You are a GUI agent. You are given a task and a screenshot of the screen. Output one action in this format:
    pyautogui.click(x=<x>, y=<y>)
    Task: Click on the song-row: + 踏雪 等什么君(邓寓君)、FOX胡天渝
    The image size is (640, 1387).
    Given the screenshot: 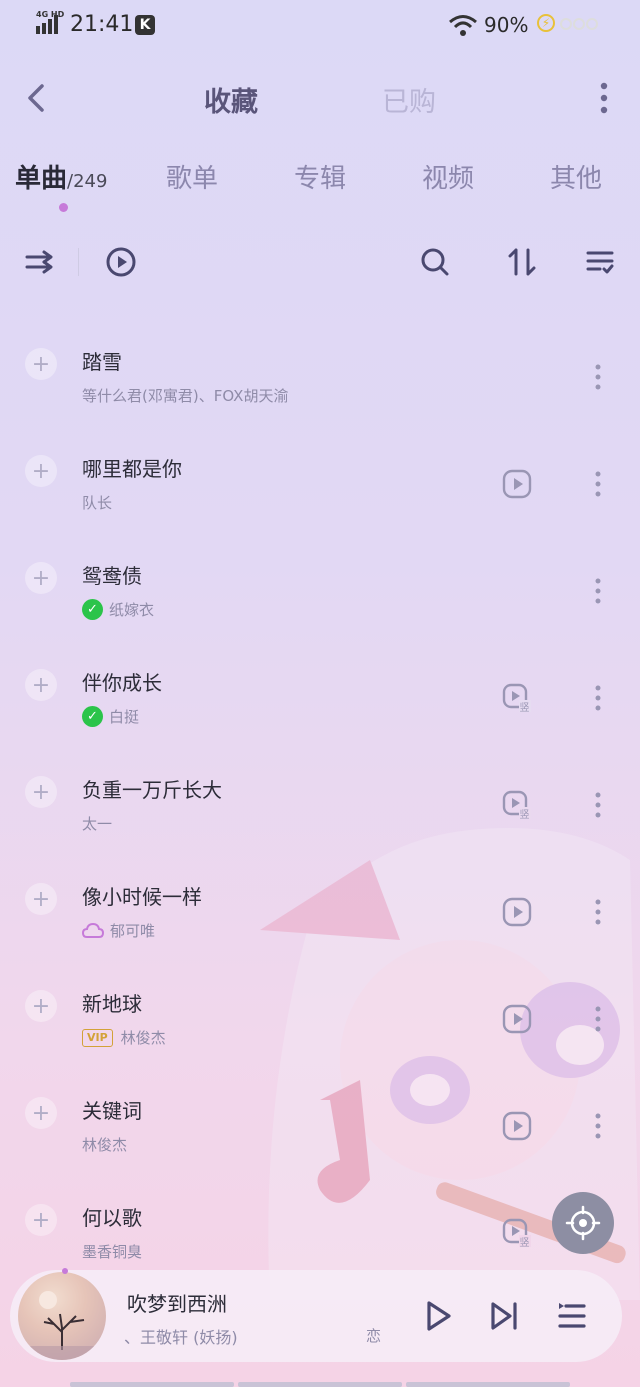 What is the action you would take?
    pyautogui.click(x=320, y=369)
    